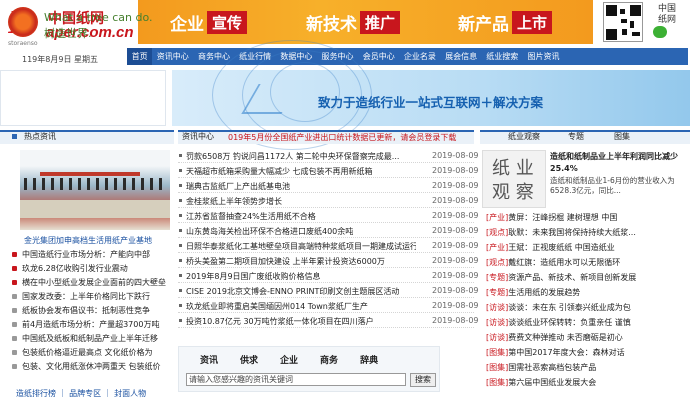  What do you see at coordinates (502, 56) in the screenshot?
I see `nav-item-search: 纸业搜索` at bounding box center [502, 56].